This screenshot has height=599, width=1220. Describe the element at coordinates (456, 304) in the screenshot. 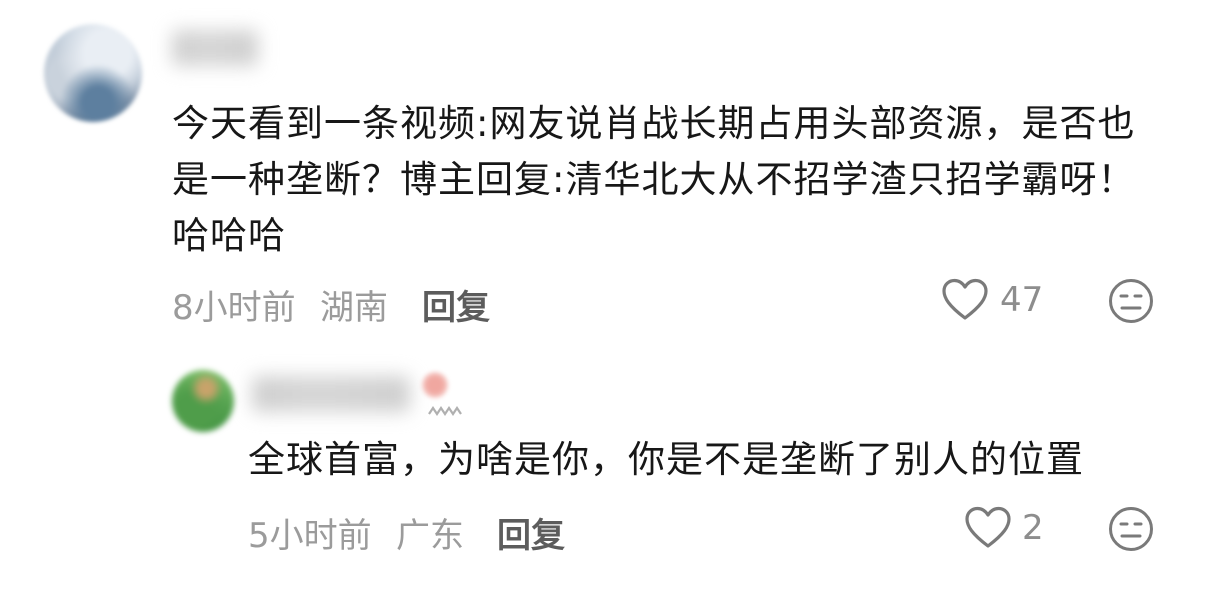

I see `reply-button: 回复` at that location.